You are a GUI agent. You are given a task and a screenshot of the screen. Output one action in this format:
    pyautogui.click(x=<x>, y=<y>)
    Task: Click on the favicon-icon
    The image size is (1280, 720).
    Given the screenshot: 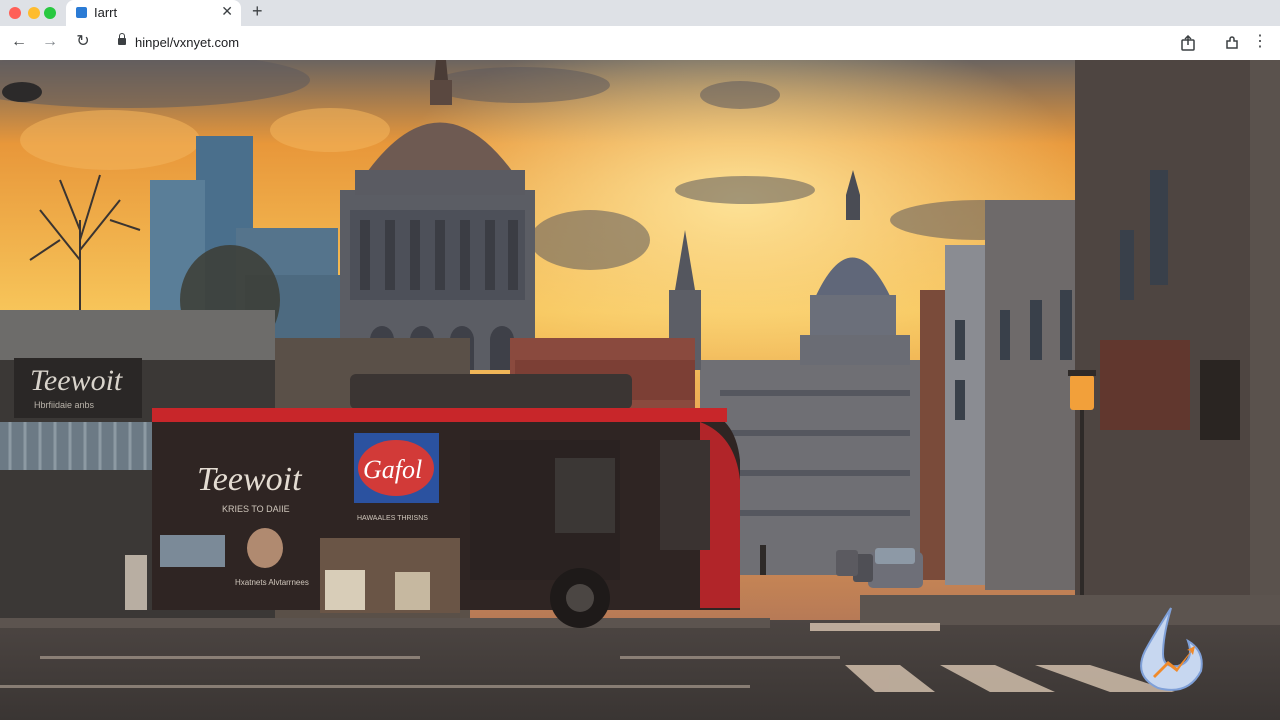 What is the action you would take?
    pyautogui.click(x=81, y=12)
    